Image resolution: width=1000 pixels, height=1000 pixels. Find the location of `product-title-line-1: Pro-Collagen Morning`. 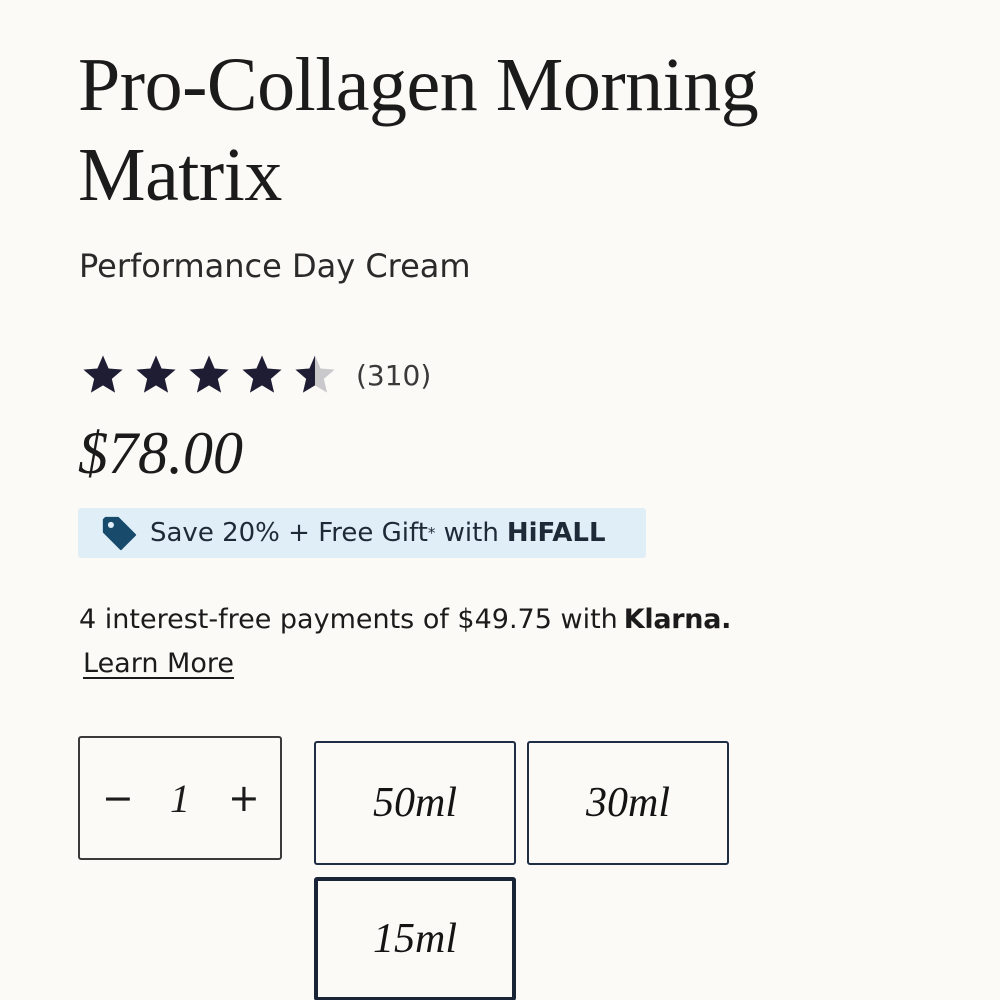

product-title-line-1: Pro-Collagen Morning is located at coordinates (418, 85).